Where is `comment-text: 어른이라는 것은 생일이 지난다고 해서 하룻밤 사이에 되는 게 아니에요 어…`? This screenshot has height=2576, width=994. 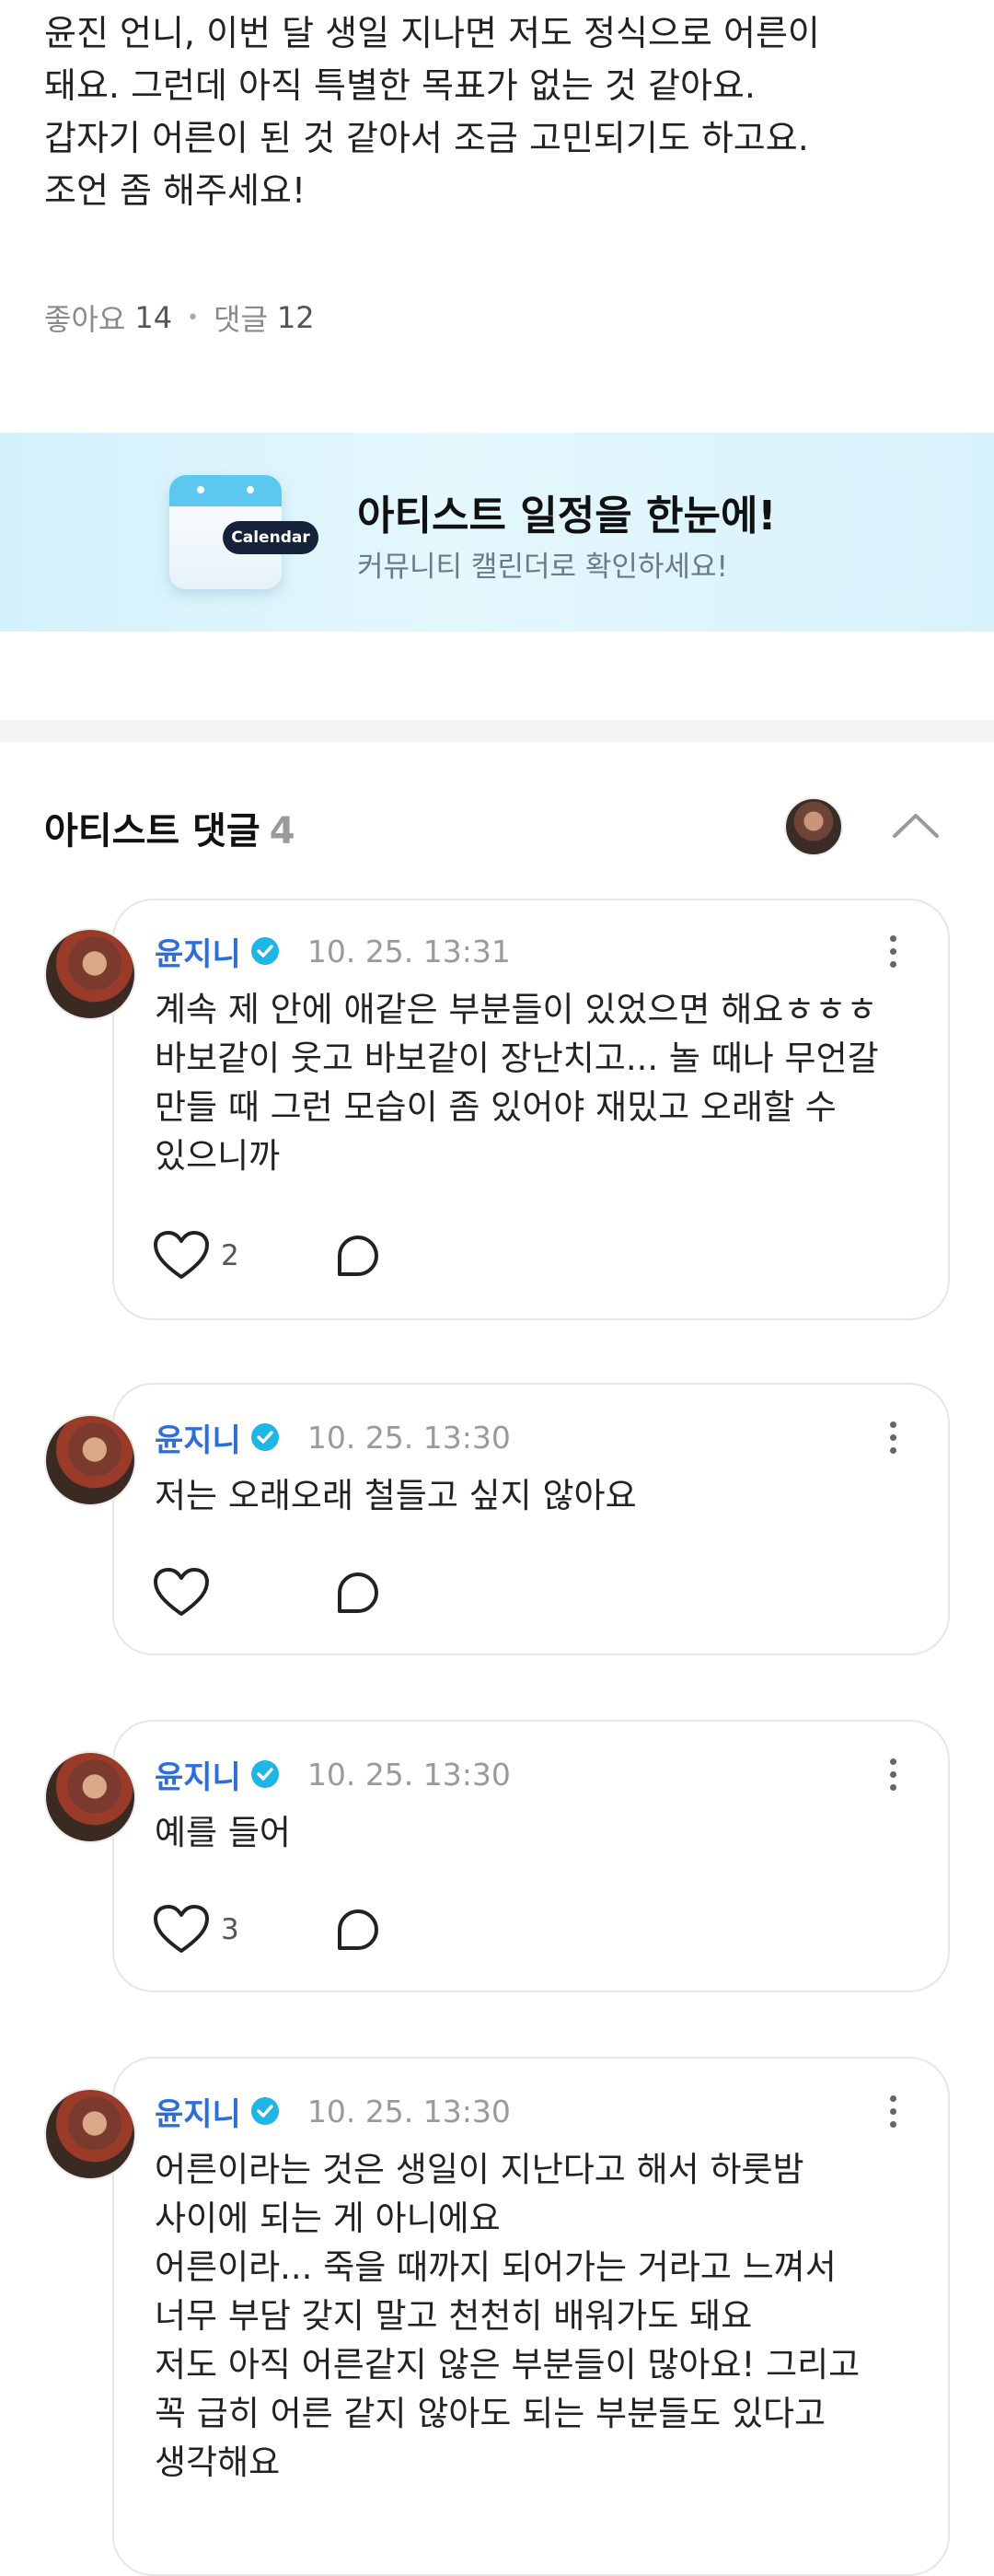 comment-text: 어른이라는 것은 생일이 지난다고 해서 하룻밤 사이에 되는 게 아니에요 어… is located at coordinates (532, 2316).